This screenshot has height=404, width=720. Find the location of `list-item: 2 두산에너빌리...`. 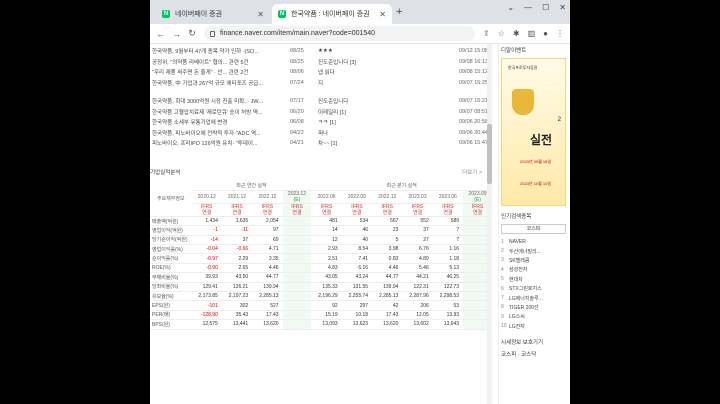

list-item: 2 두산에너빌리... is located at coordinates (533, 250).